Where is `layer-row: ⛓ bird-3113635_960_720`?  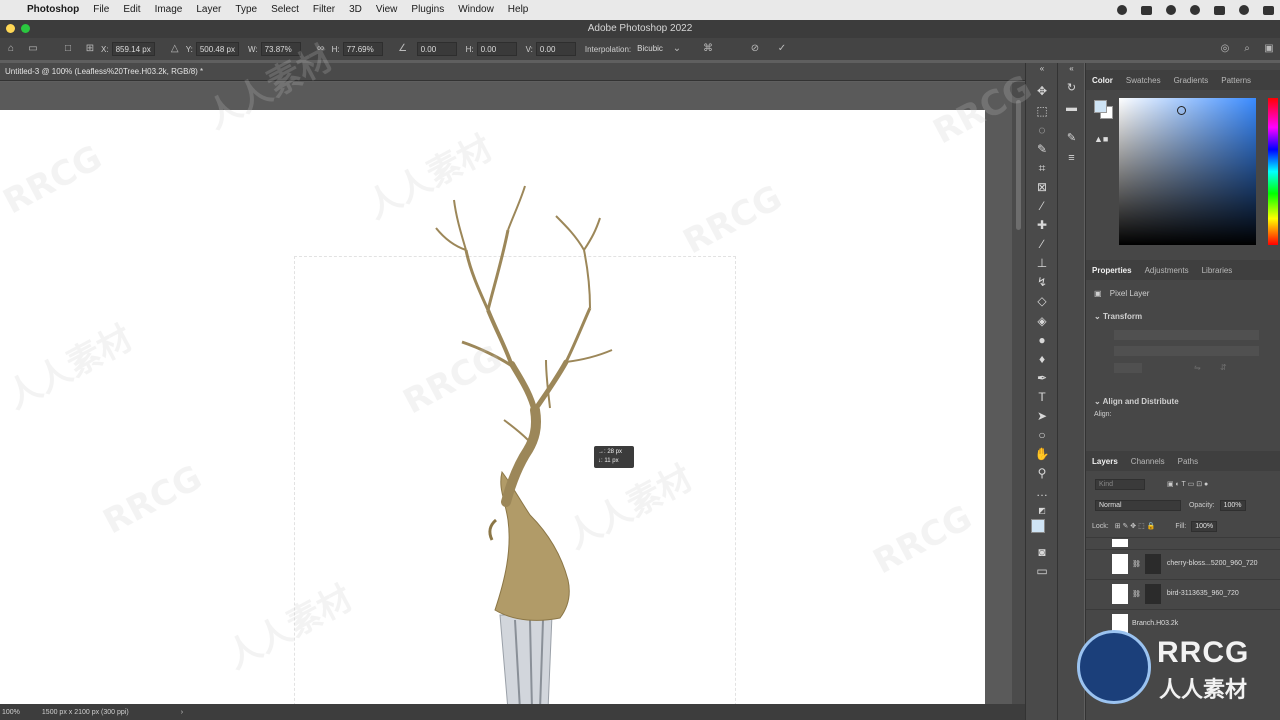
layer-row: ⛓ bird-3113635_960_720 is located at coordinates (1183, 593).